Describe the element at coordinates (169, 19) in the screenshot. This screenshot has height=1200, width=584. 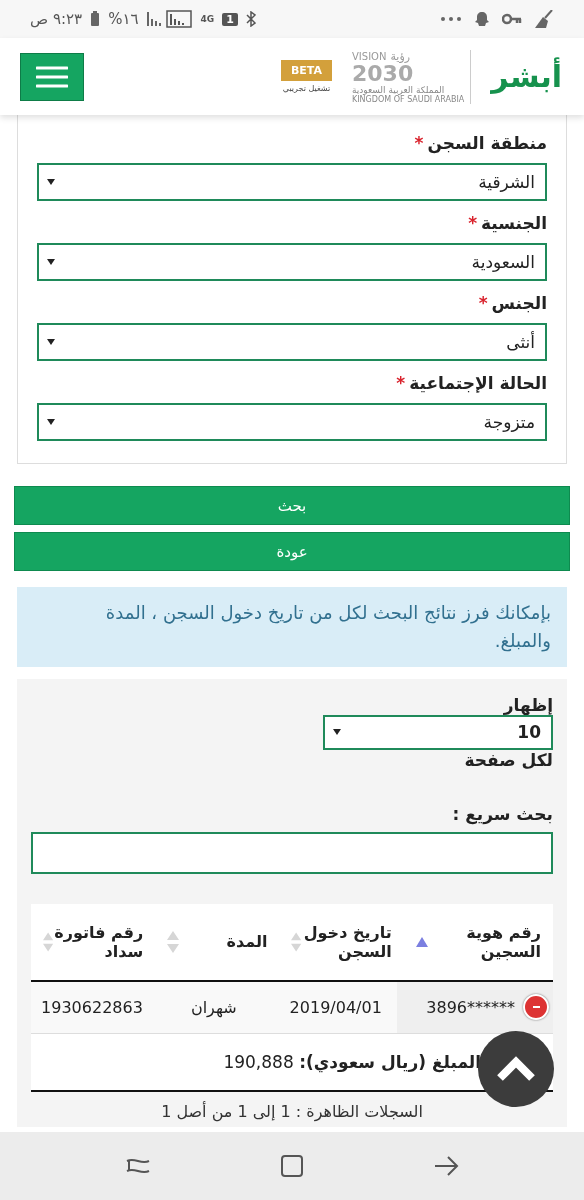
I see `signal-icon` at that location.